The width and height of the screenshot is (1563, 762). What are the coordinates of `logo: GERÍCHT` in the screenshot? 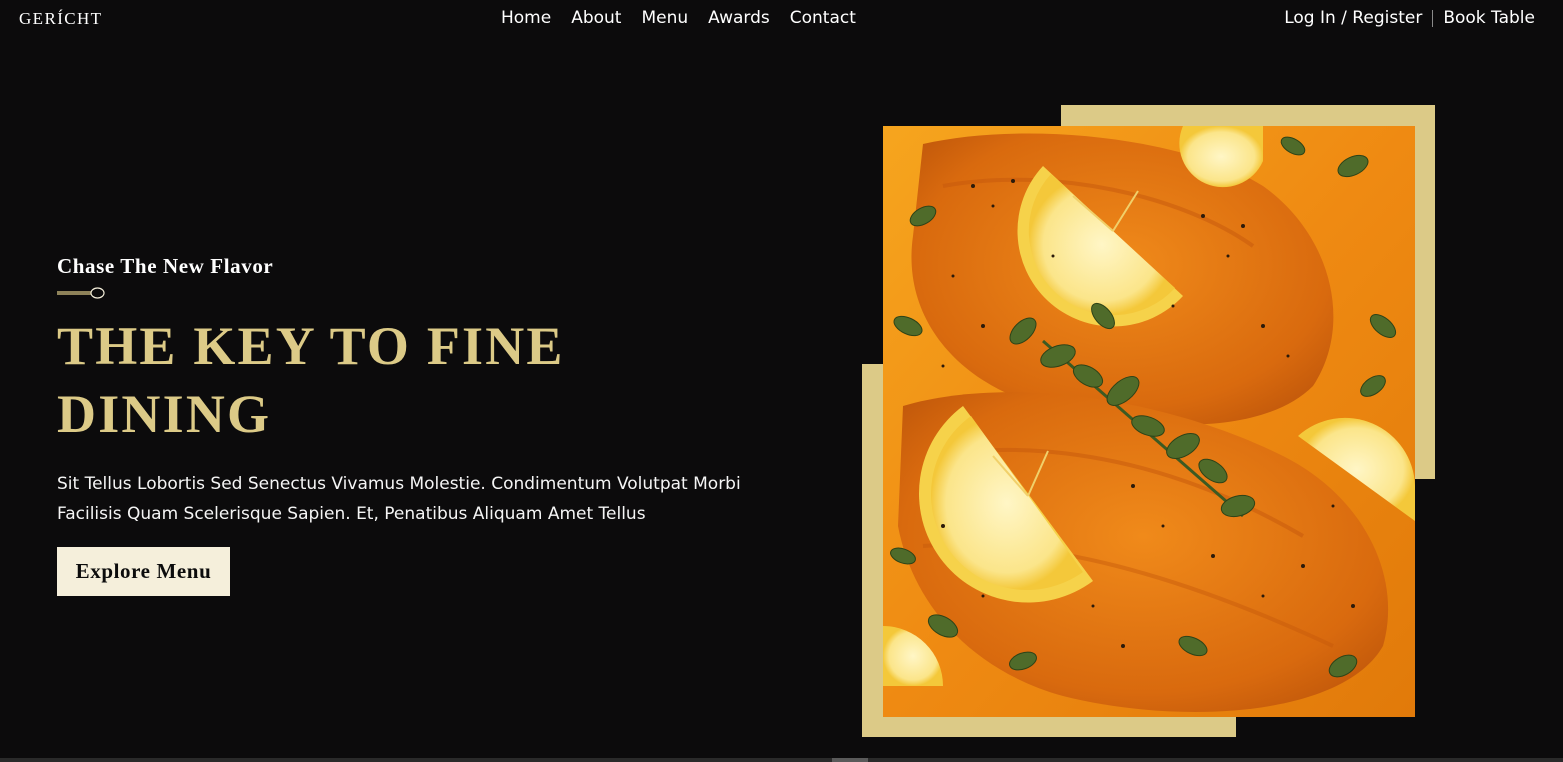 It's located at (60, 19).